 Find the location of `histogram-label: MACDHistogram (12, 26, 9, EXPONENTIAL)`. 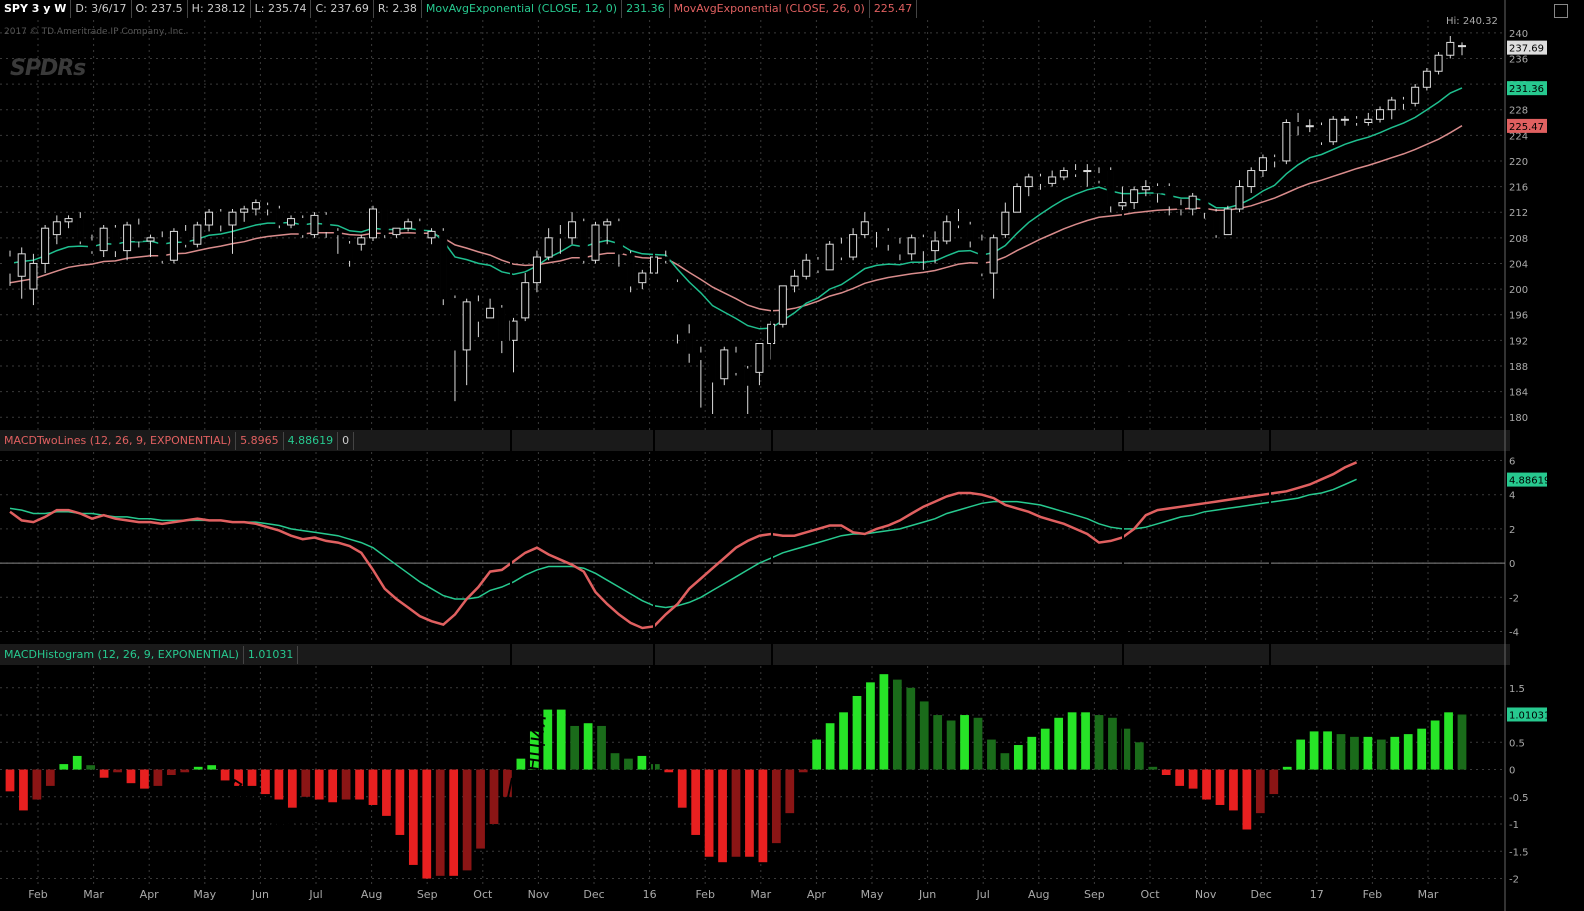

histogram-label: MACDHistogram (12, 26, 9, EXPONENTIAL) is located at coordinates (122, 655).